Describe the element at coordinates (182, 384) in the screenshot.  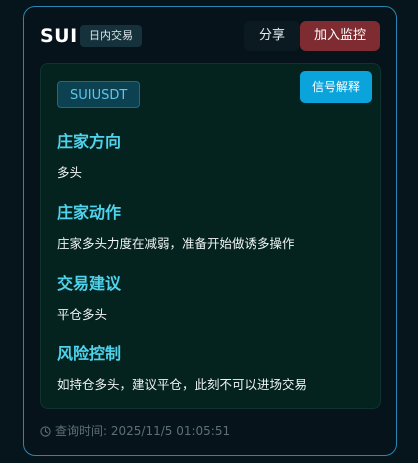
I see `section-text-risk: 如持仓多头，建议平仓，此刻不可以进场交易` at that location.